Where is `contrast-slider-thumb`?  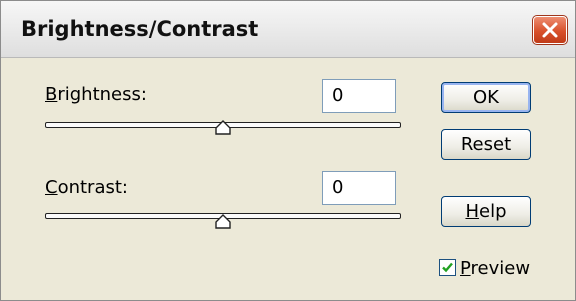 contrast-slider-thumb is located at coordinates (223, 221).